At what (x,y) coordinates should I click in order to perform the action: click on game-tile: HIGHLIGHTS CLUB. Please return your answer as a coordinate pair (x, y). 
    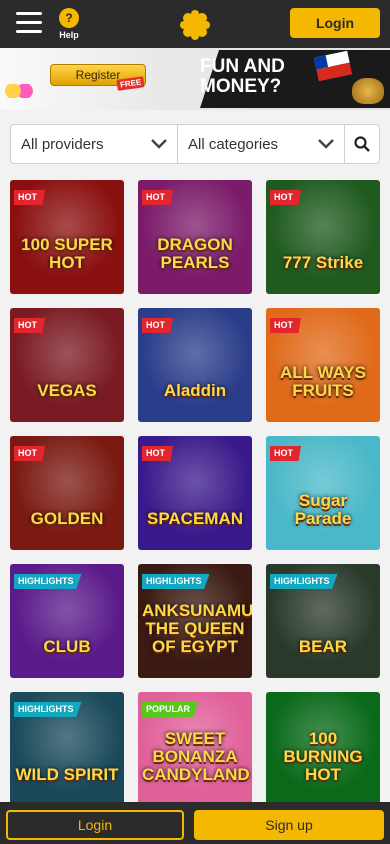
    Looking at the image, I should click on (67, 621).